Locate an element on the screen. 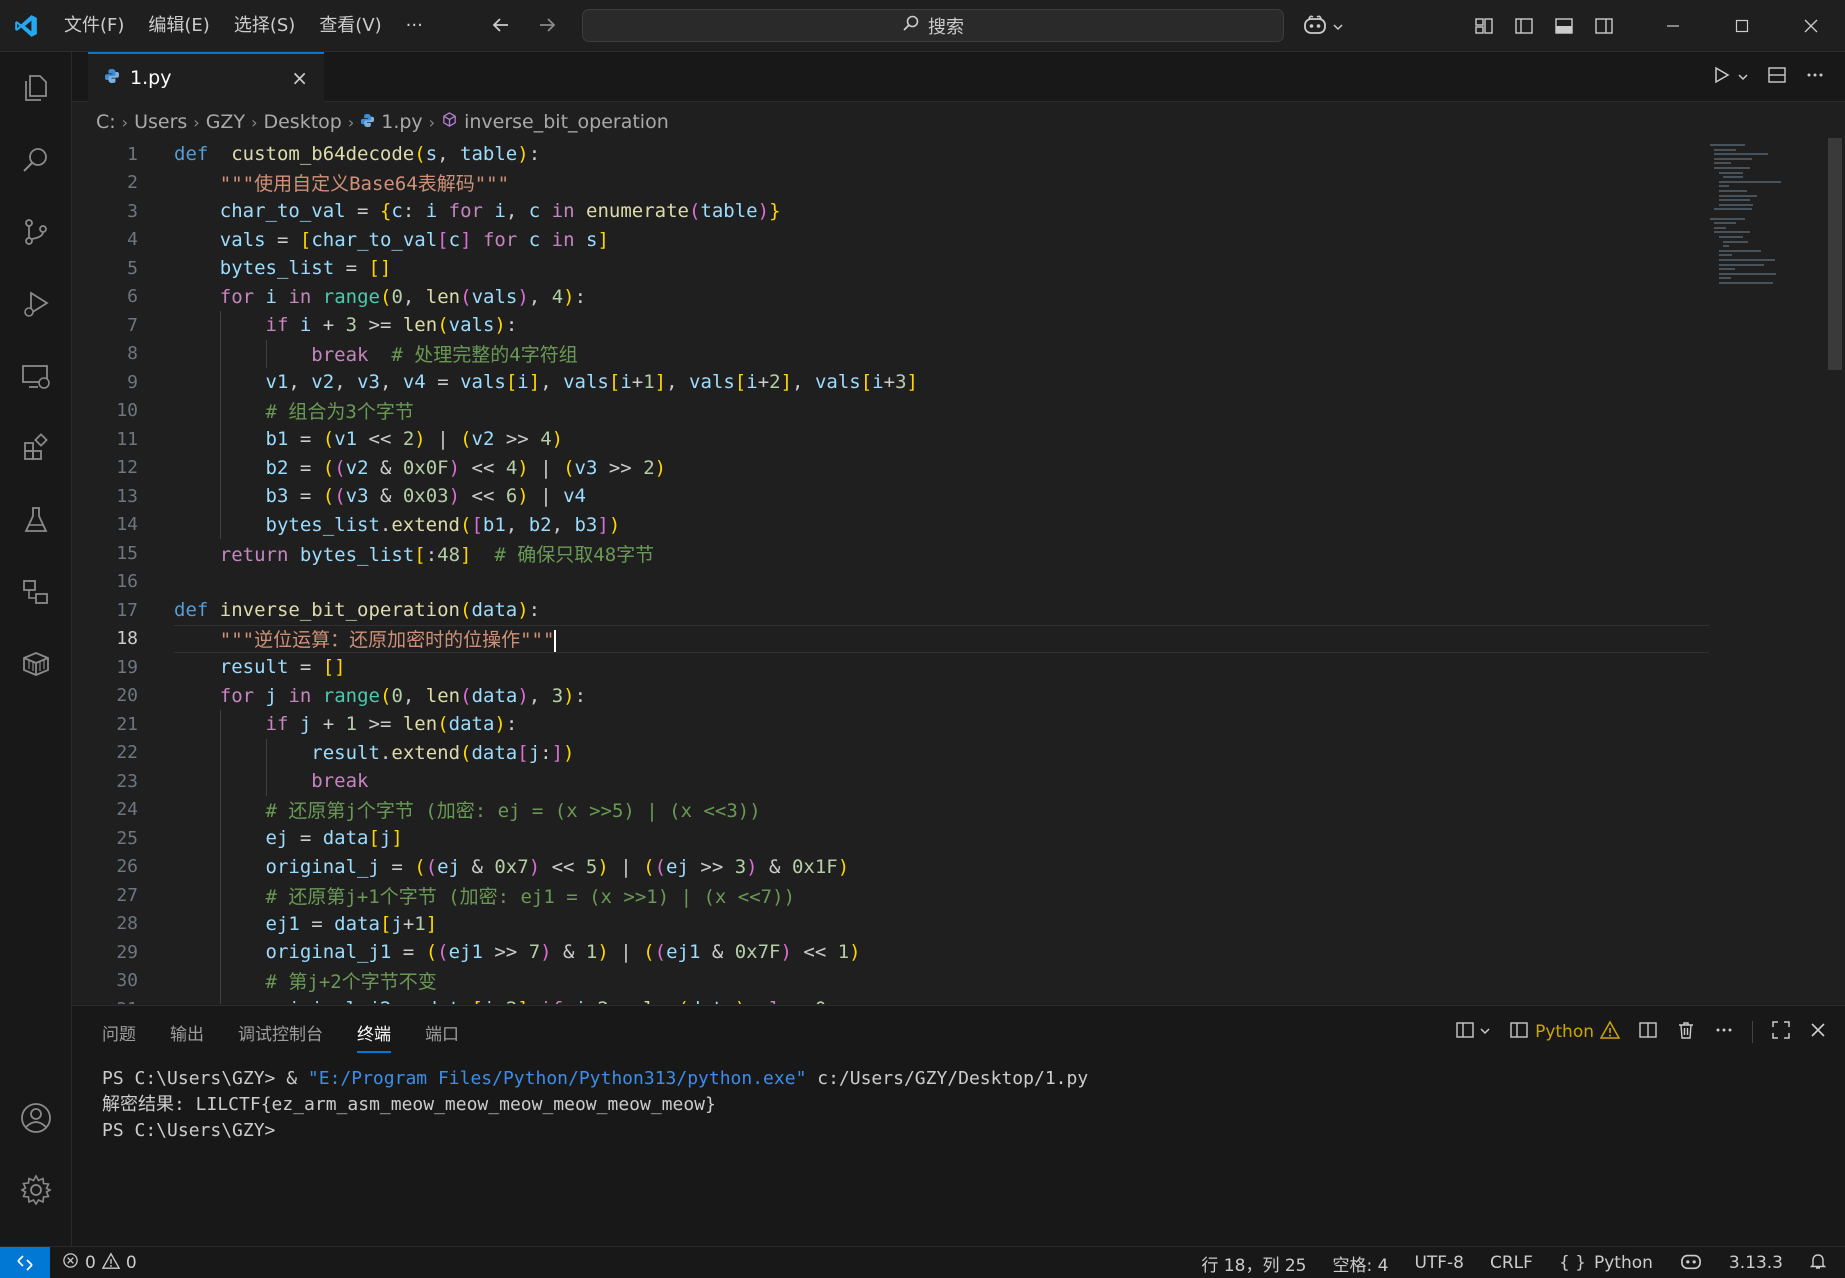 The width and height of the screenshot is (1845, 1278). editor-scrollbar is located at coordinates (1835, 571).